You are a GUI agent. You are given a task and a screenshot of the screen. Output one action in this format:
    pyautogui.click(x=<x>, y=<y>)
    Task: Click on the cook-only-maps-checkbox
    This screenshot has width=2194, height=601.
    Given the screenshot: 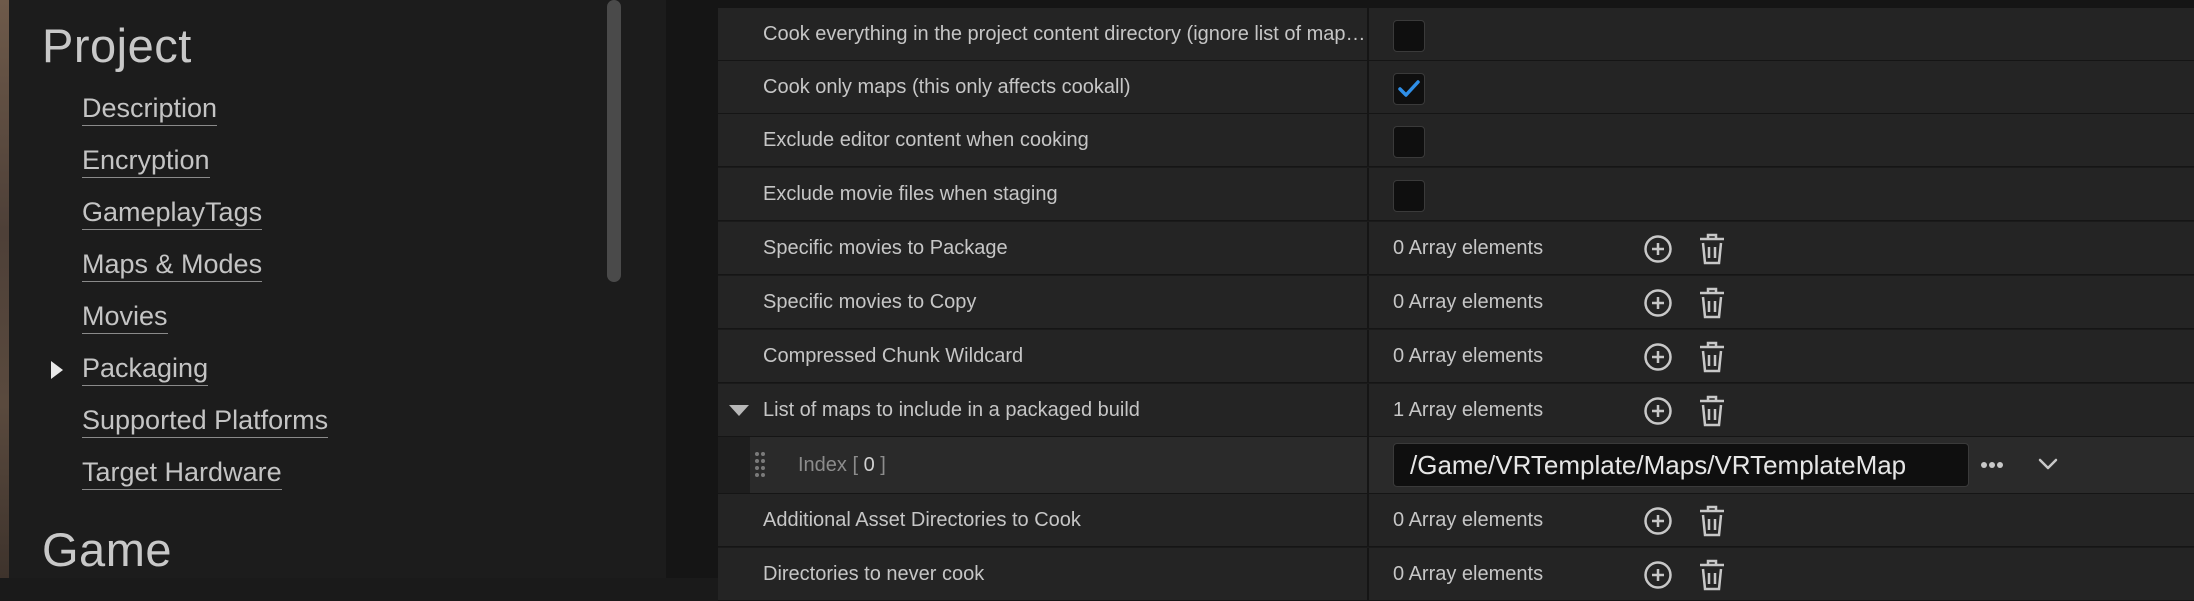 What is the action you would take?
    pyautogui.click(x=1409, y=89)
    